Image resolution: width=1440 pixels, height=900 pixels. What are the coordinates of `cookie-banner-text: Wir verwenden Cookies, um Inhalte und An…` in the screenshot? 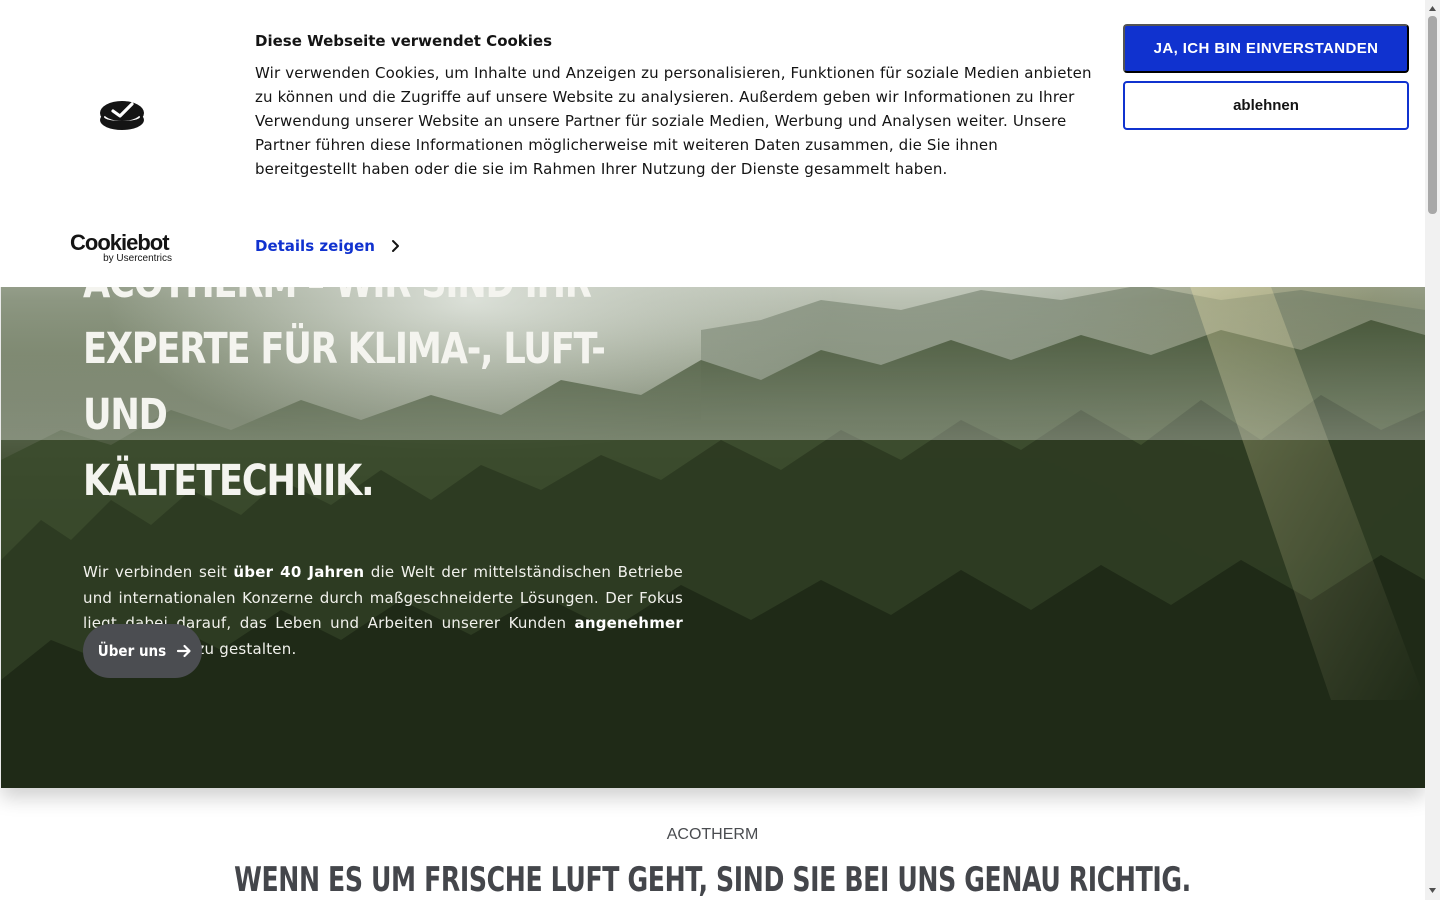 It's located at (673, 121).